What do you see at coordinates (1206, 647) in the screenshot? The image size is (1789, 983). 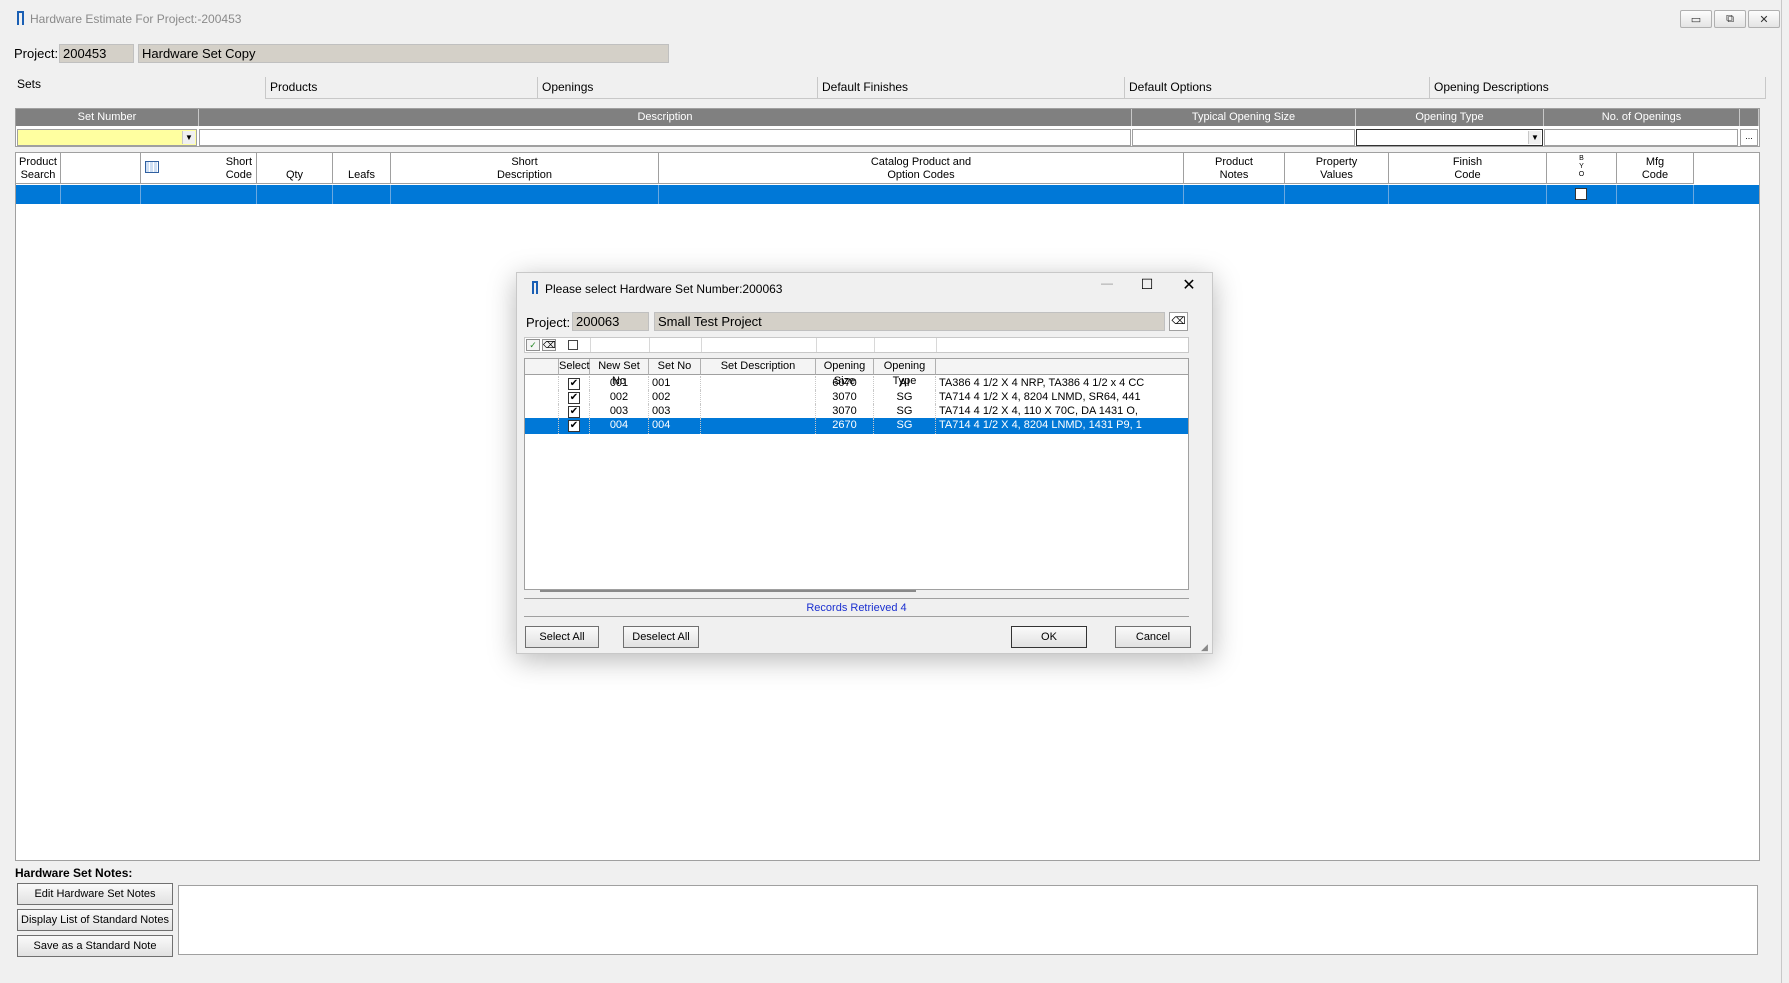 I see `resize-grip-icon: ◢` at bounding box center [1206, 647].